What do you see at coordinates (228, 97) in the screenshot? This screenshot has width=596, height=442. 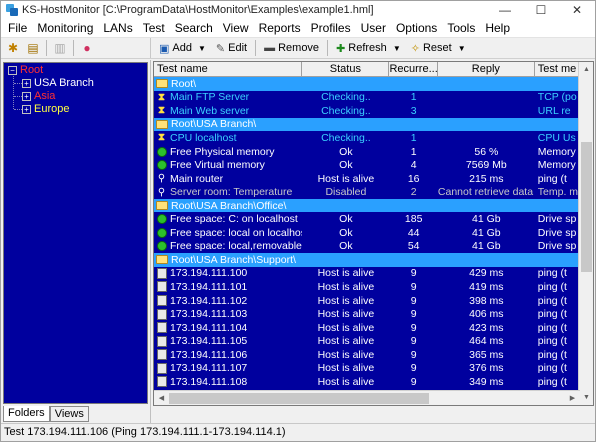 I see `test-name-cell: ⧗ Main FTP Server` at bounding box center [228, 97].